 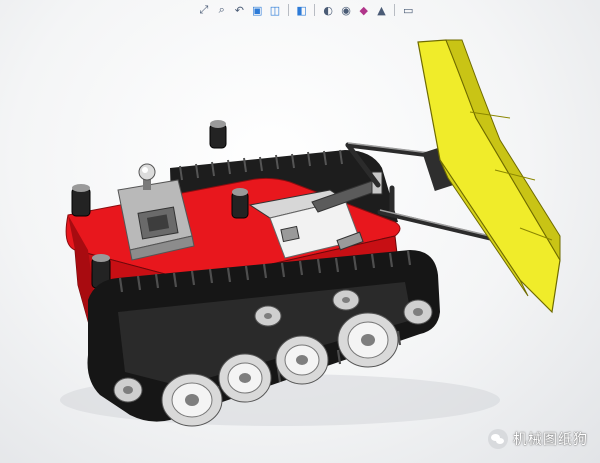 I want to click on hide-show-items-icon: ◉, so click(x=346, y=10).